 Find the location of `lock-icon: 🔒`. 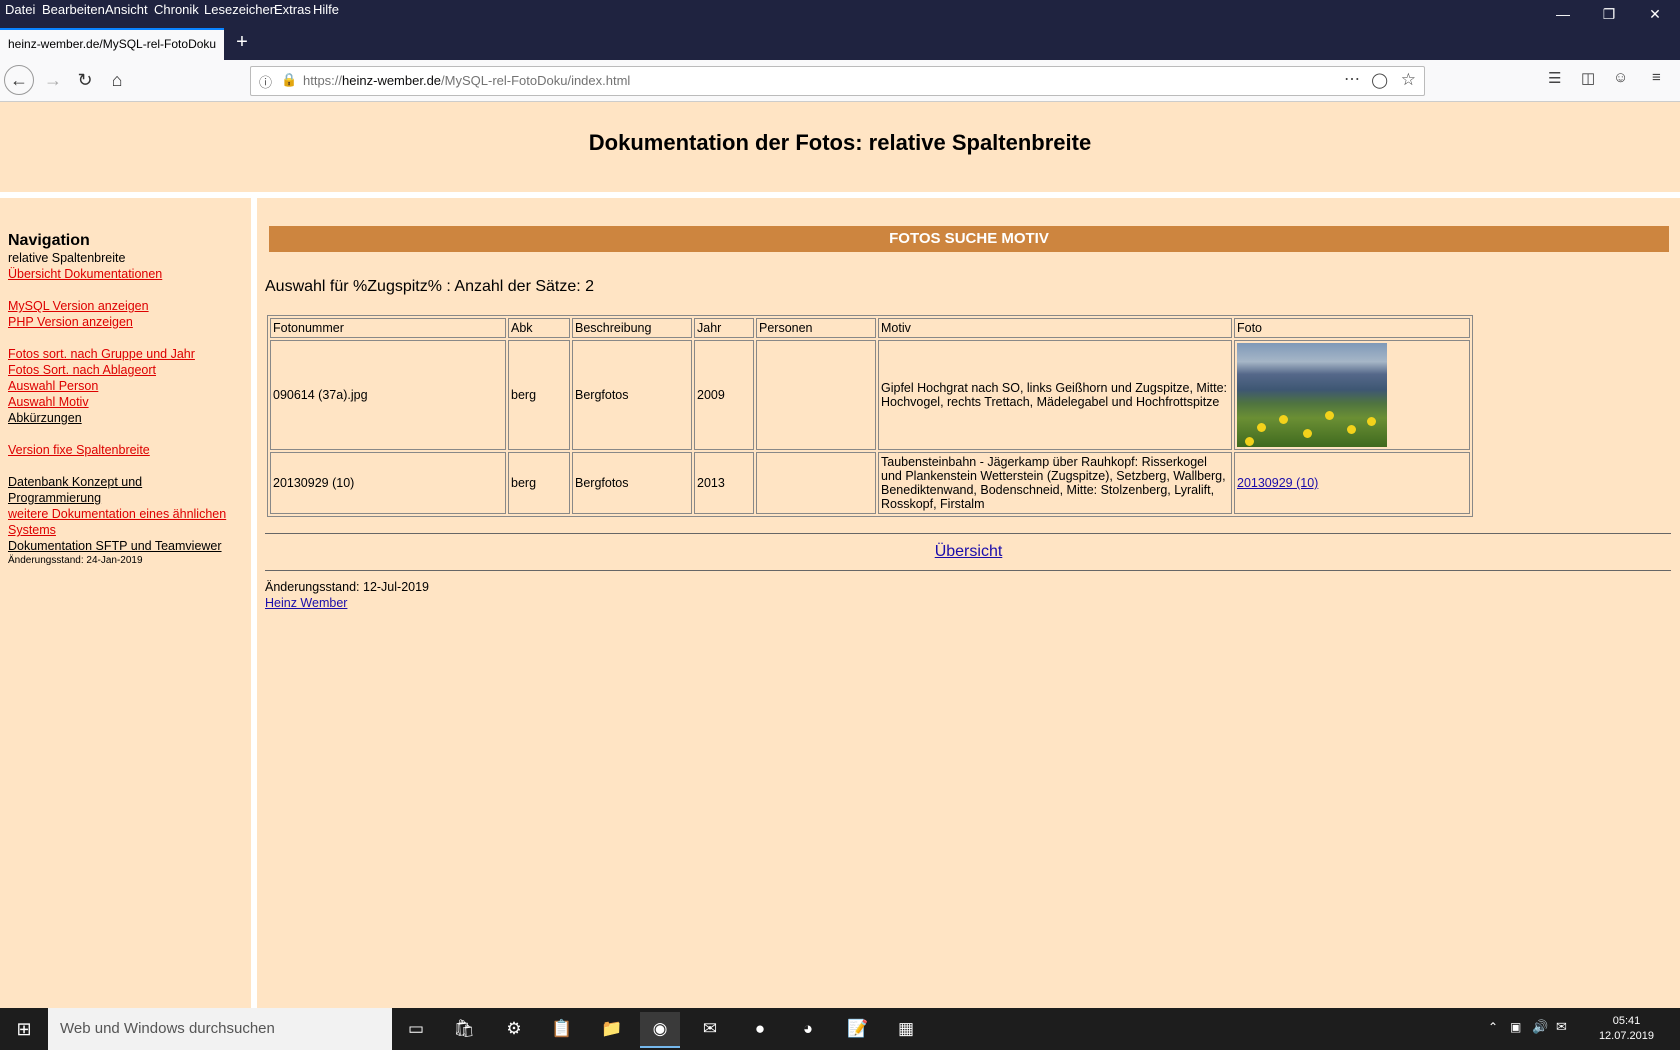

lock-icon: 🔒 is located at coordinates (289, 80).